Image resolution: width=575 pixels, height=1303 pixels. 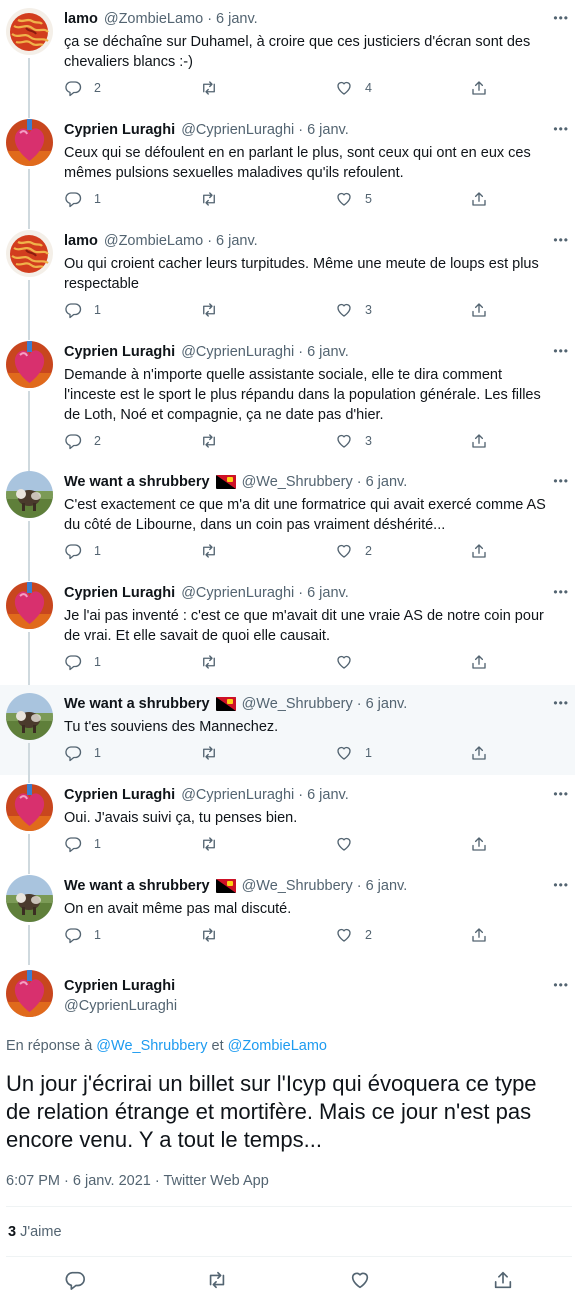 I want to click on tweet-time: 6:07 PM, so click(x=33, y=1181).